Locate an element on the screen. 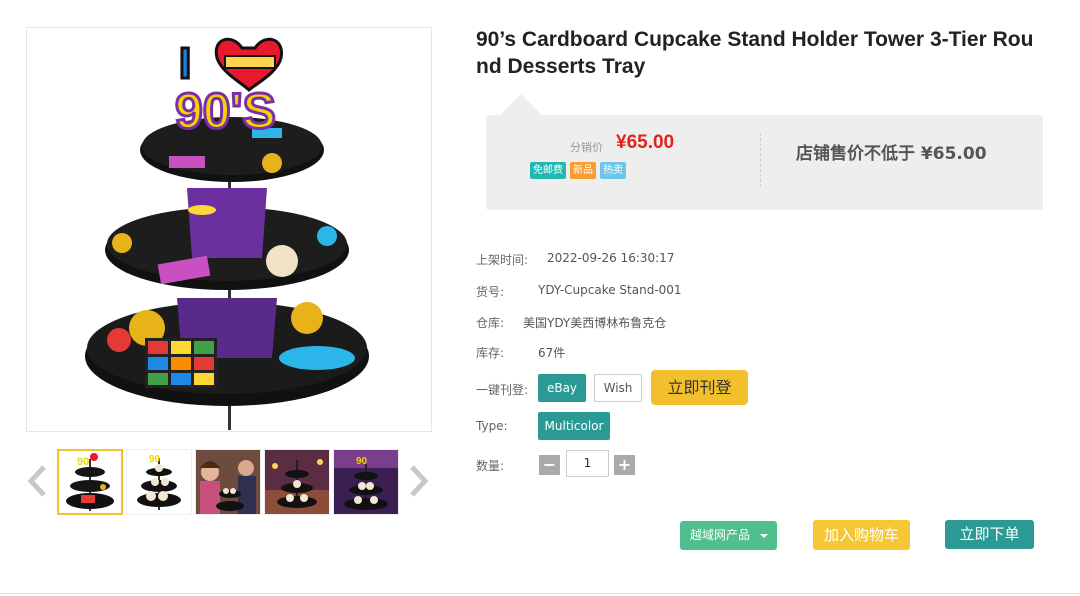 The height and width of the screenshot is (596, 1080). distribution-price: ¥65.00 is located at coordinates (645, 142).